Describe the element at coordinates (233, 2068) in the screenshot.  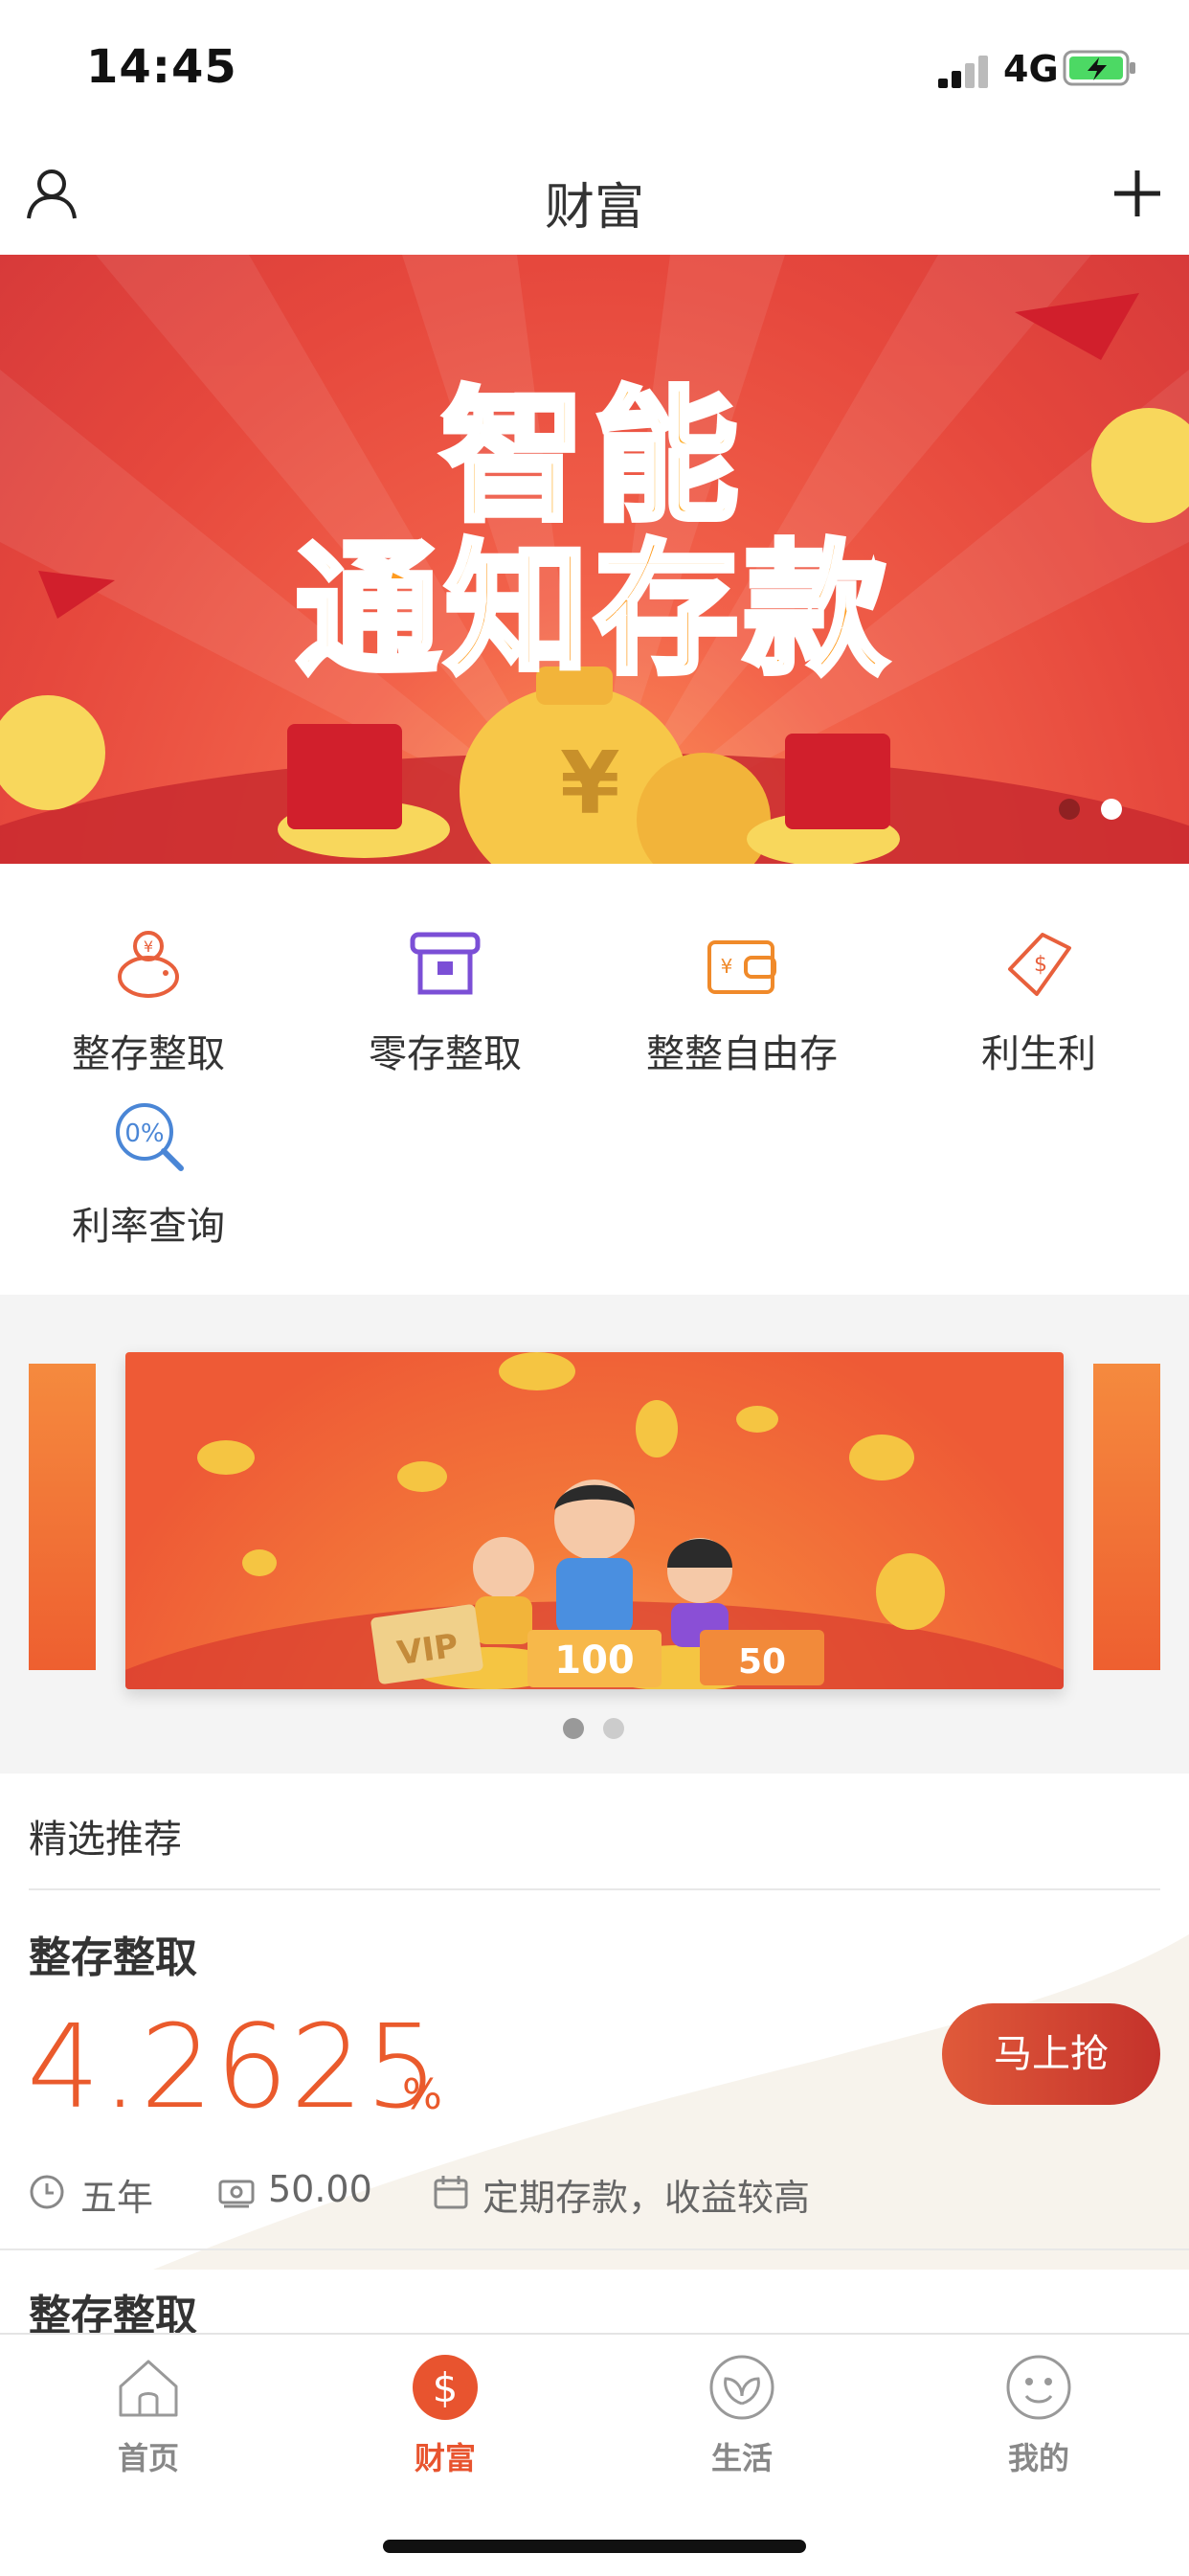
I see `product-rate: 4.2625` at that location.